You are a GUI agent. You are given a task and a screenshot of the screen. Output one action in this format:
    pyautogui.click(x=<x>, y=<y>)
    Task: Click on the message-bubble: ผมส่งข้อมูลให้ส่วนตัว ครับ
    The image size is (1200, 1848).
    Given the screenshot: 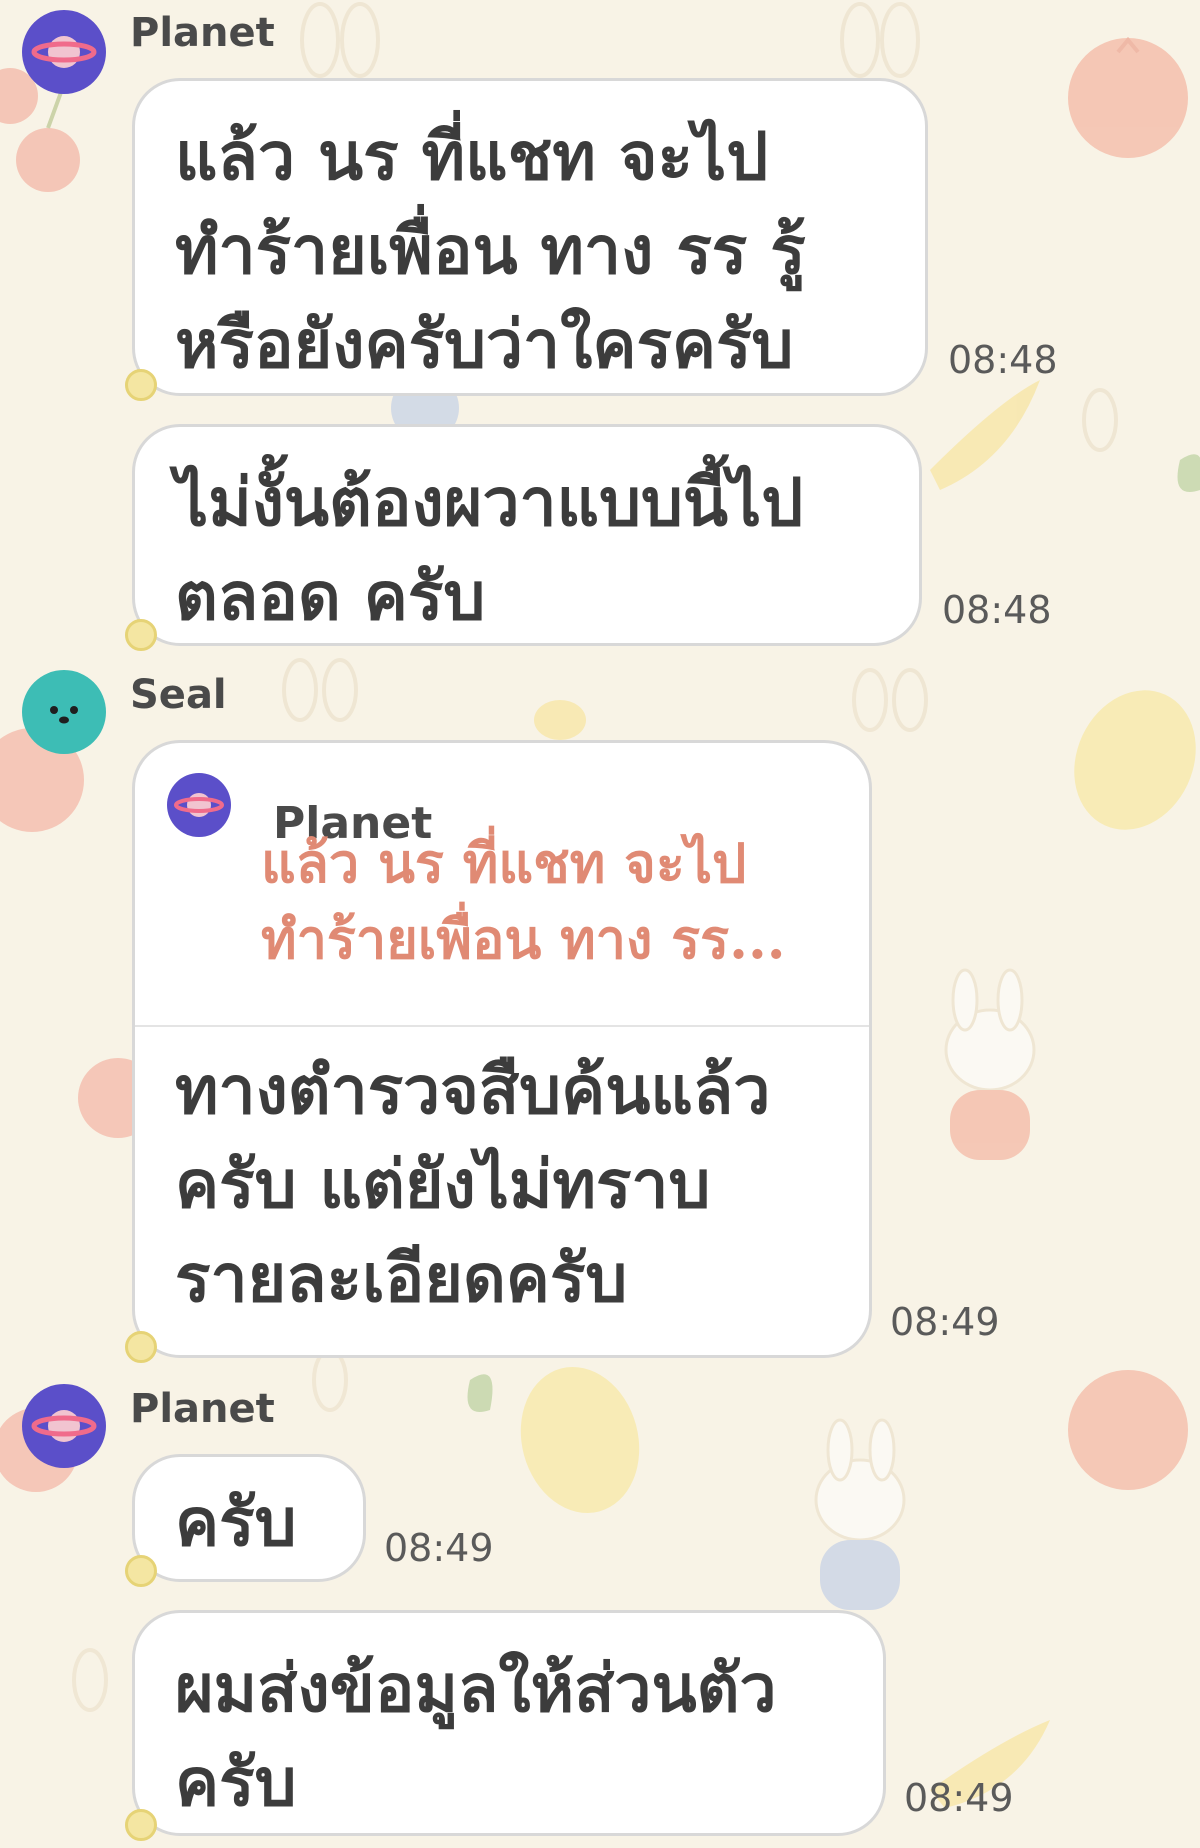 What is the action you would take?
    pyautogui.click(x=505, y=1725)
    